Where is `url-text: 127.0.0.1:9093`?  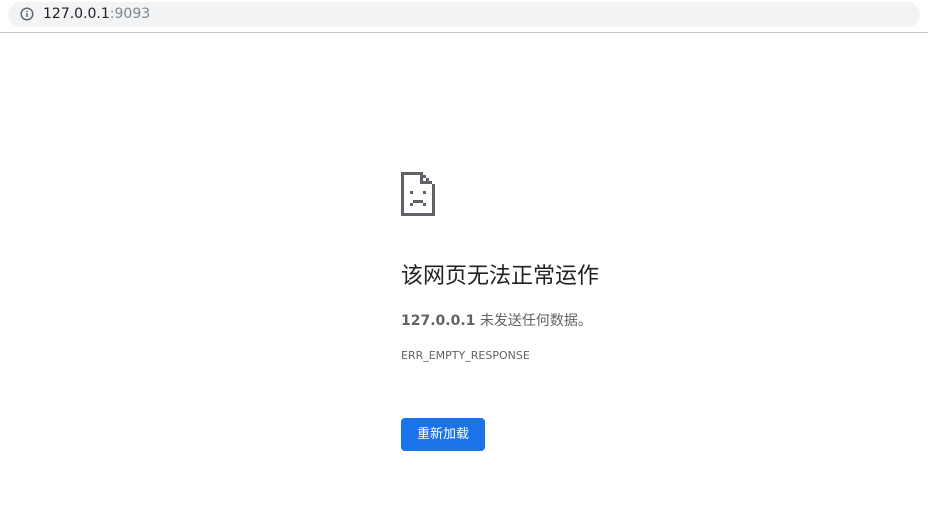 url-text: 127.0.0.1:9093 is located at coordinates (96, 14).